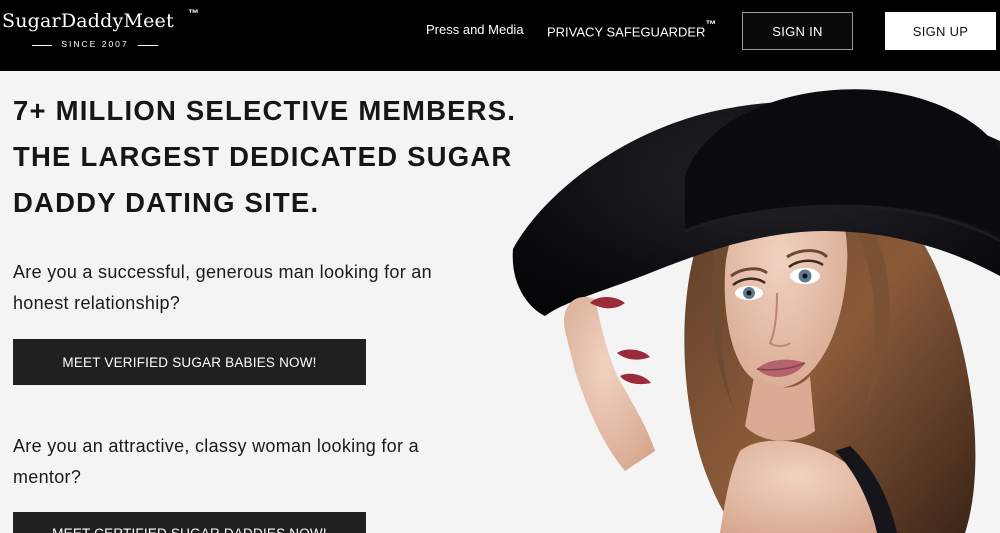 The height and width of the screenshot is (533, 1000). I want to click on nav-privacy-safeguarder-link: PRIVACY SAFEGUARDER™, so click(632, 29).